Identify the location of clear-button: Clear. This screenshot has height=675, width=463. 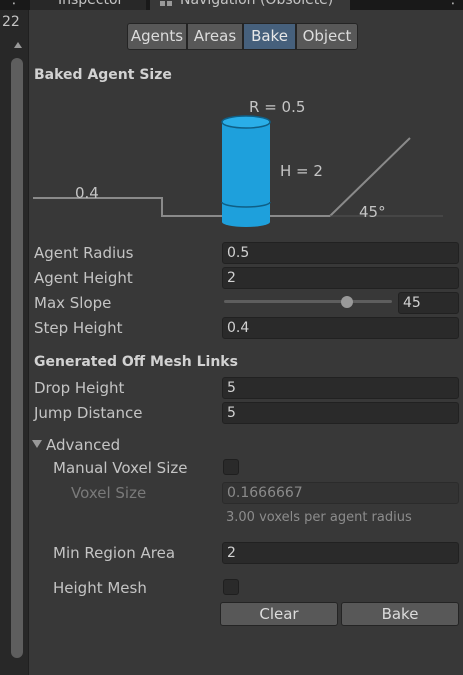
(279, 614).